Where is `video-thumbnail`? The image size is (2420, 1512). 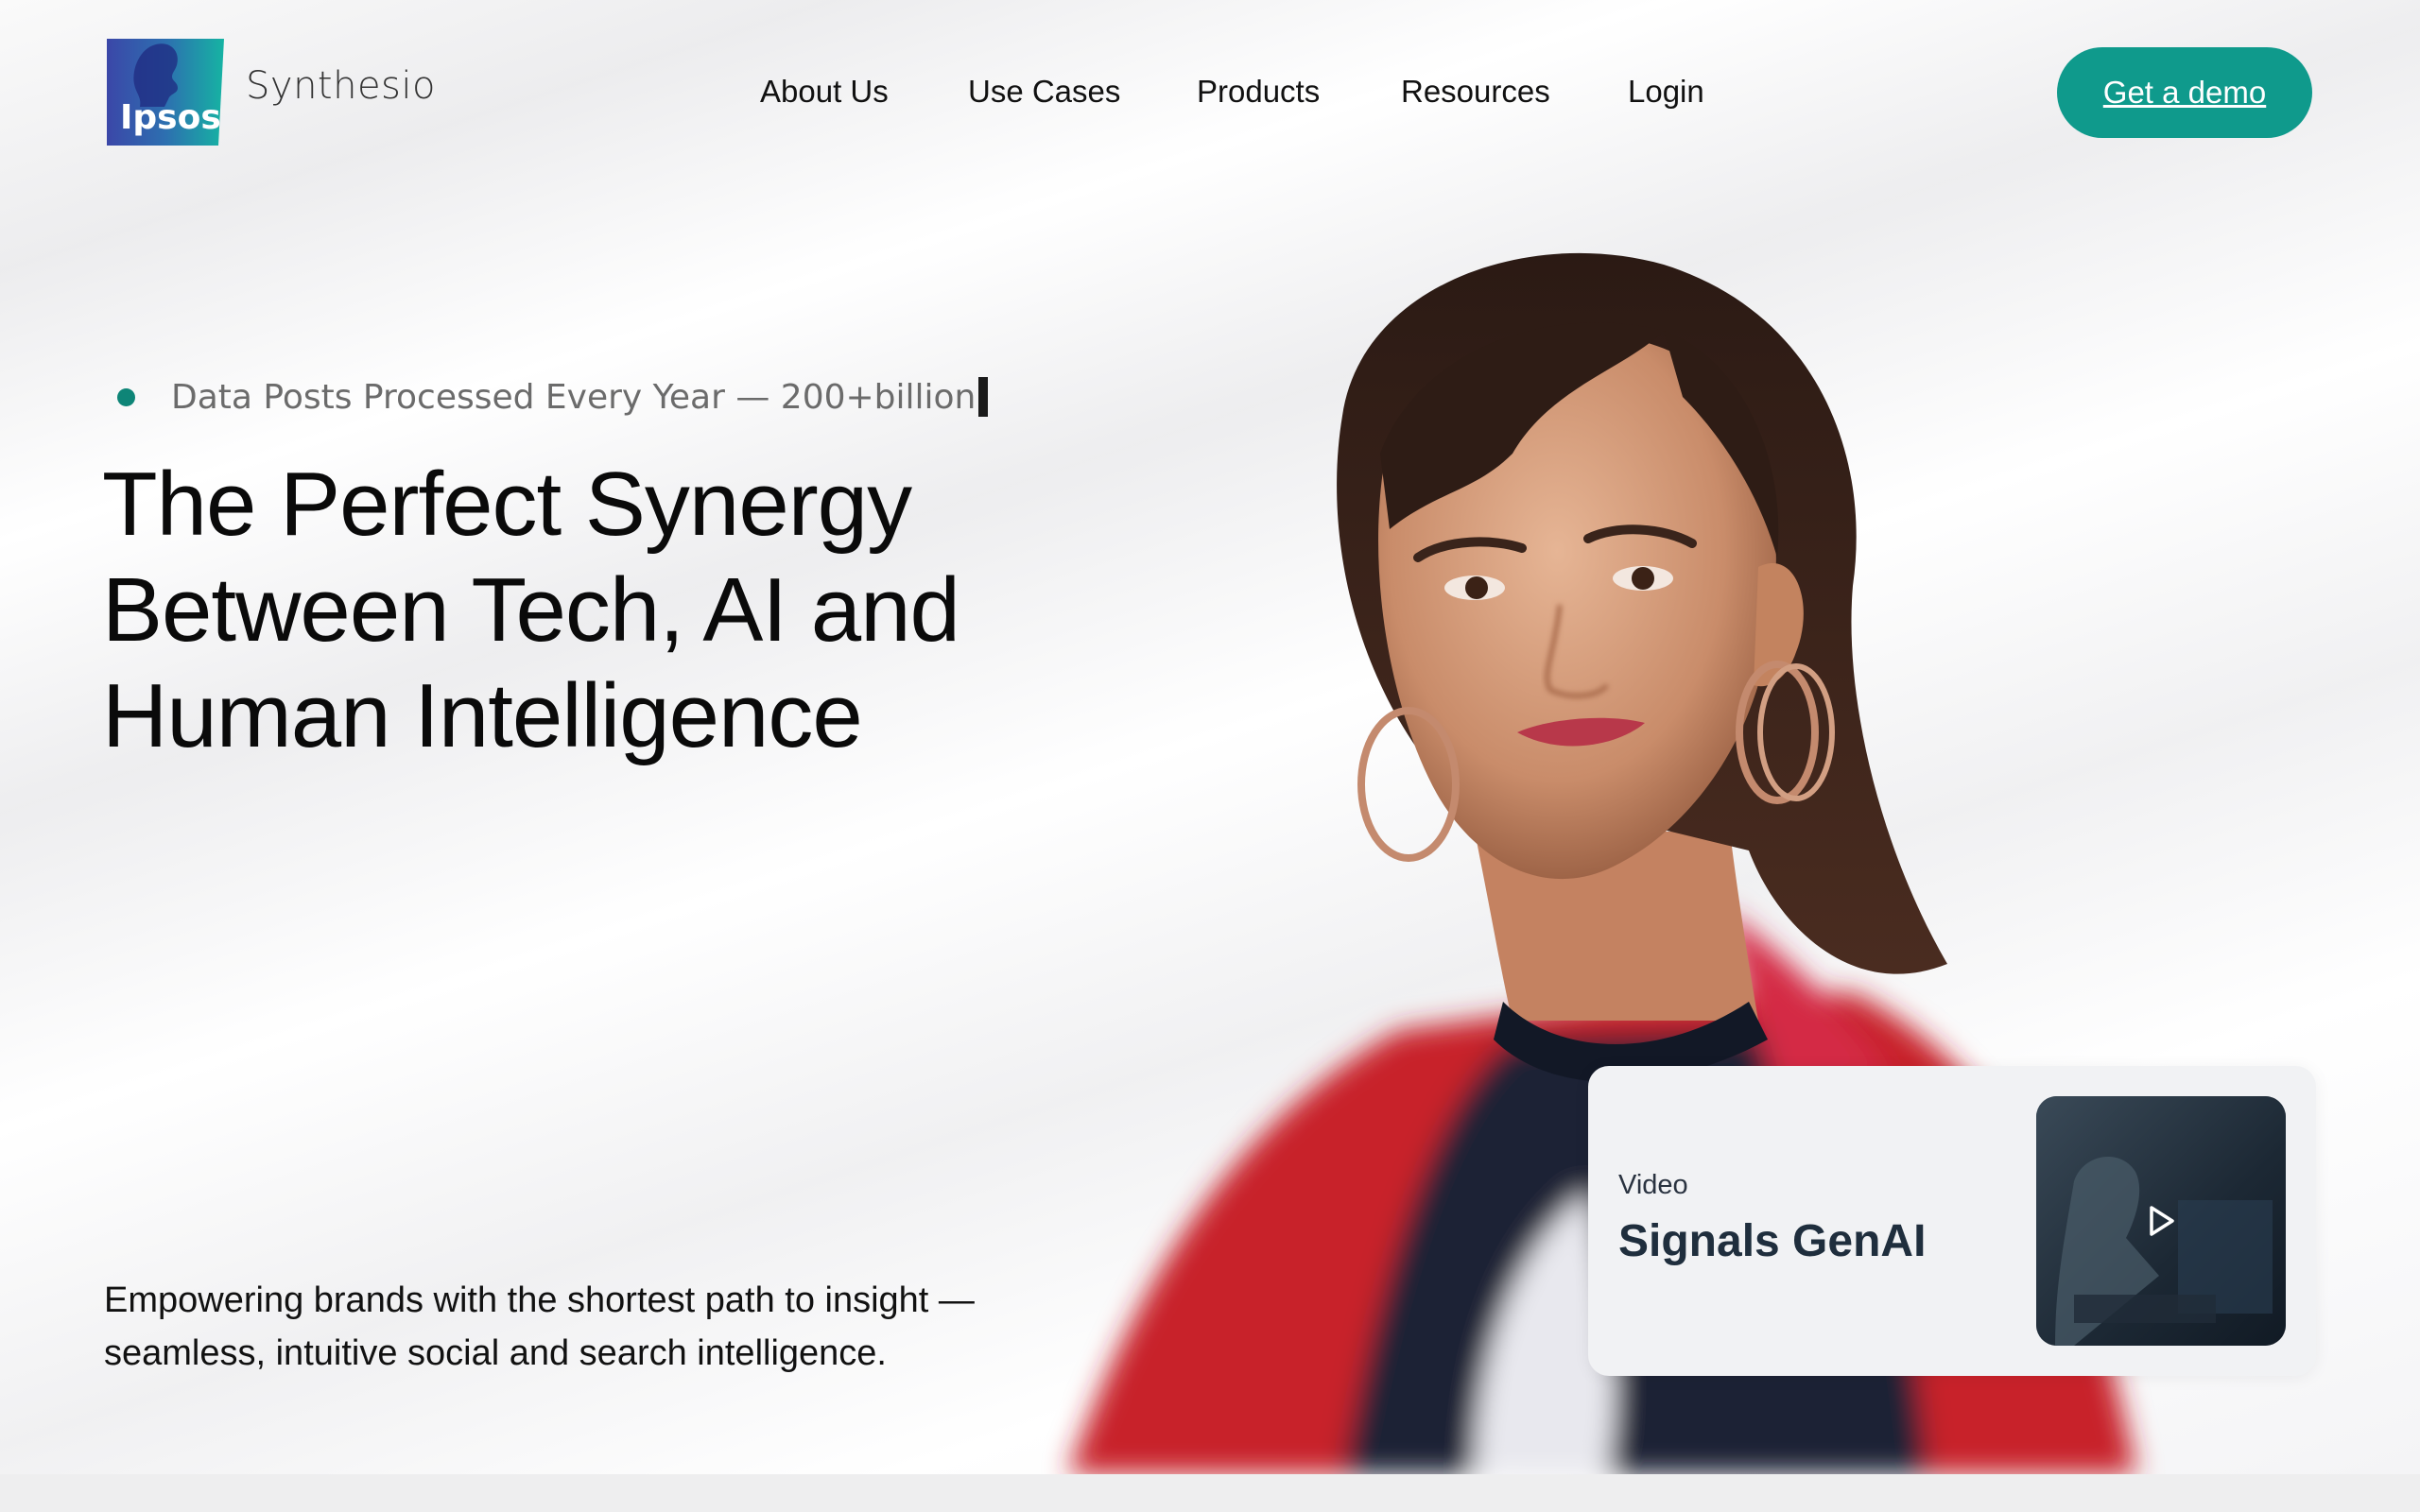 video-thumbnail is located at coordinates (2161, 1221).